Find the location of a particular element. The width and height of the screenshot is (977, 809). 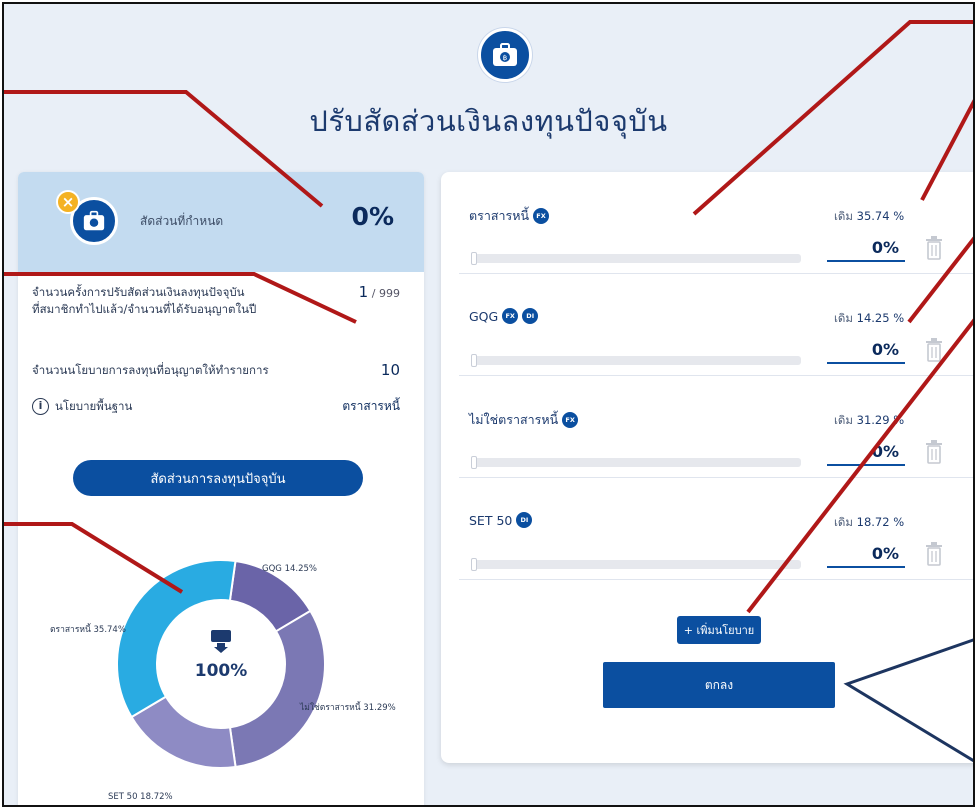

wallet-download-icon is located at coordinates (221, 641).